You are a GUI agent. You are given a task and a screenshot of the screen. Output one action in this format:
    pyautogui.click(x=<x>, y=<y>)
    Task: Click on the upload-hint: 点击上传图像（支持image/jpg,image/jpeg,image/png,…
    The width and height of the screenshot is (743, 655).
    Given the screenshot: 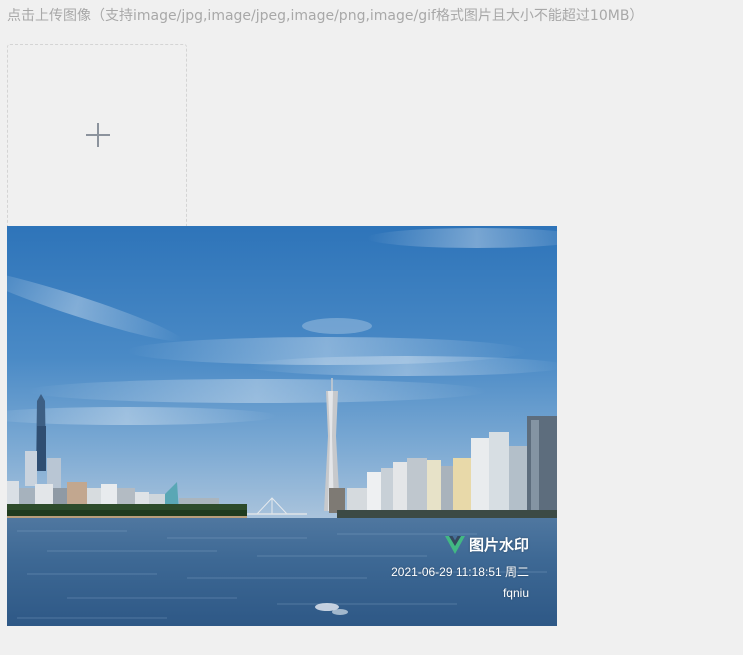 What is the action you would take?
    pyautogui.click(x=325, y=16)
    